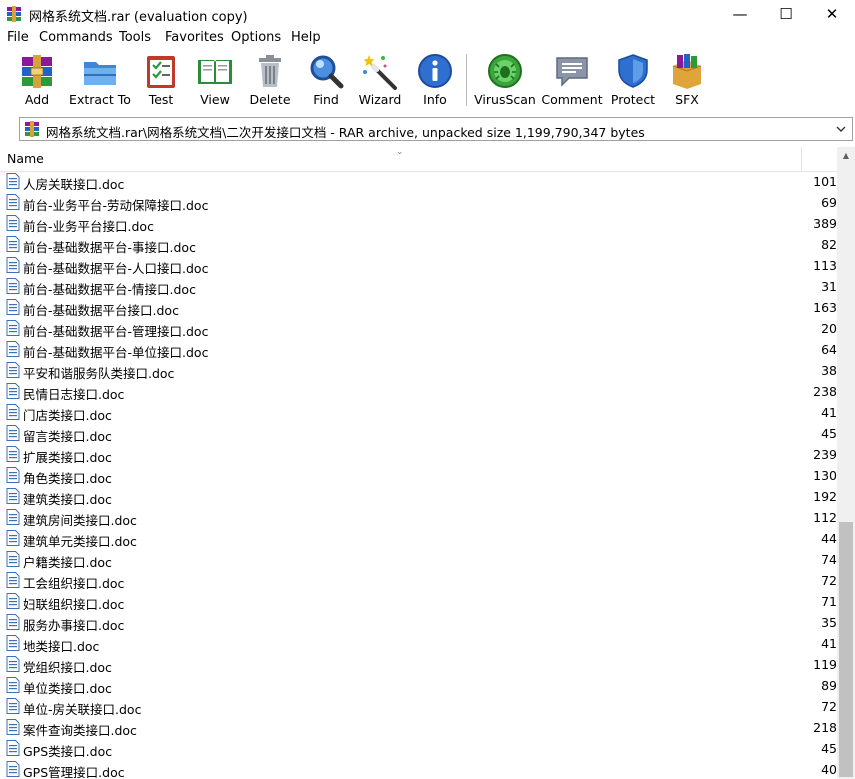  Describe the element at coordinates (418, 286) in the screenshot. I see `table-row: 前台-基础数据平台-情接口.doc 31` at that location.